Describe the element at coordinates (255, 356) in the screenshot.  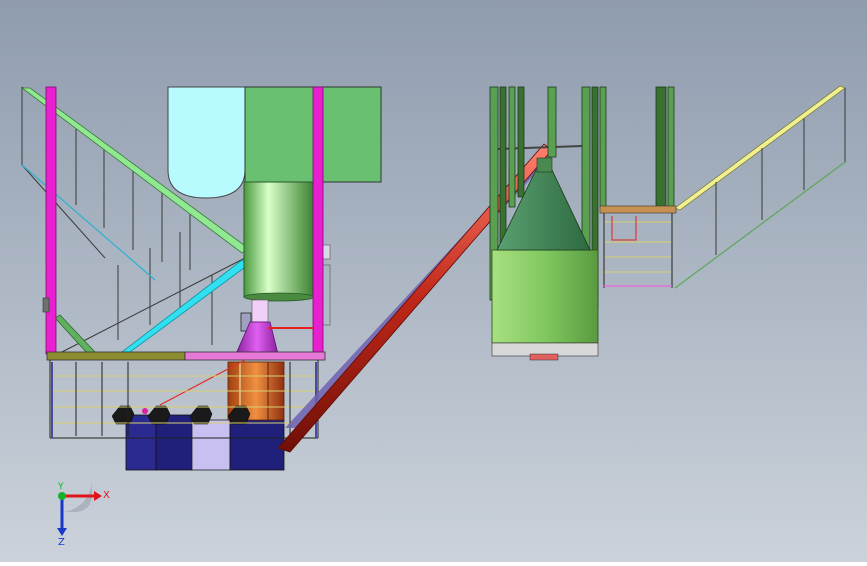
I see `platform-deck-pink` at that location.